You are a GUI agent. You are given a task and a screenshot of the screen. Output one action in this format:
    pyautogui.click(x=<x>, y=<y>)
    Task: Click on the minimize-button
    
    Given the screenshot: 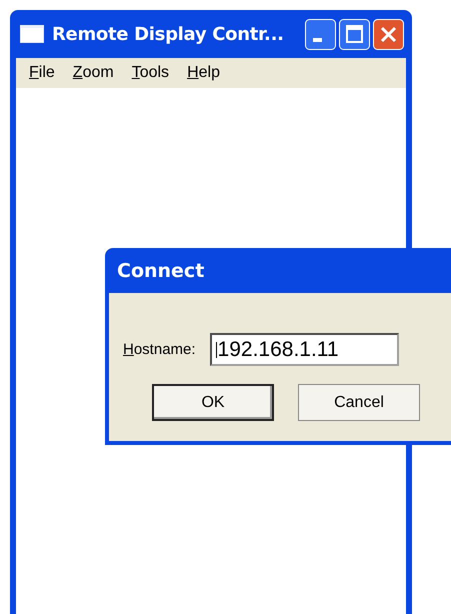 What is the action you would take?
    pyautogui.click(x=320, y=34)
    